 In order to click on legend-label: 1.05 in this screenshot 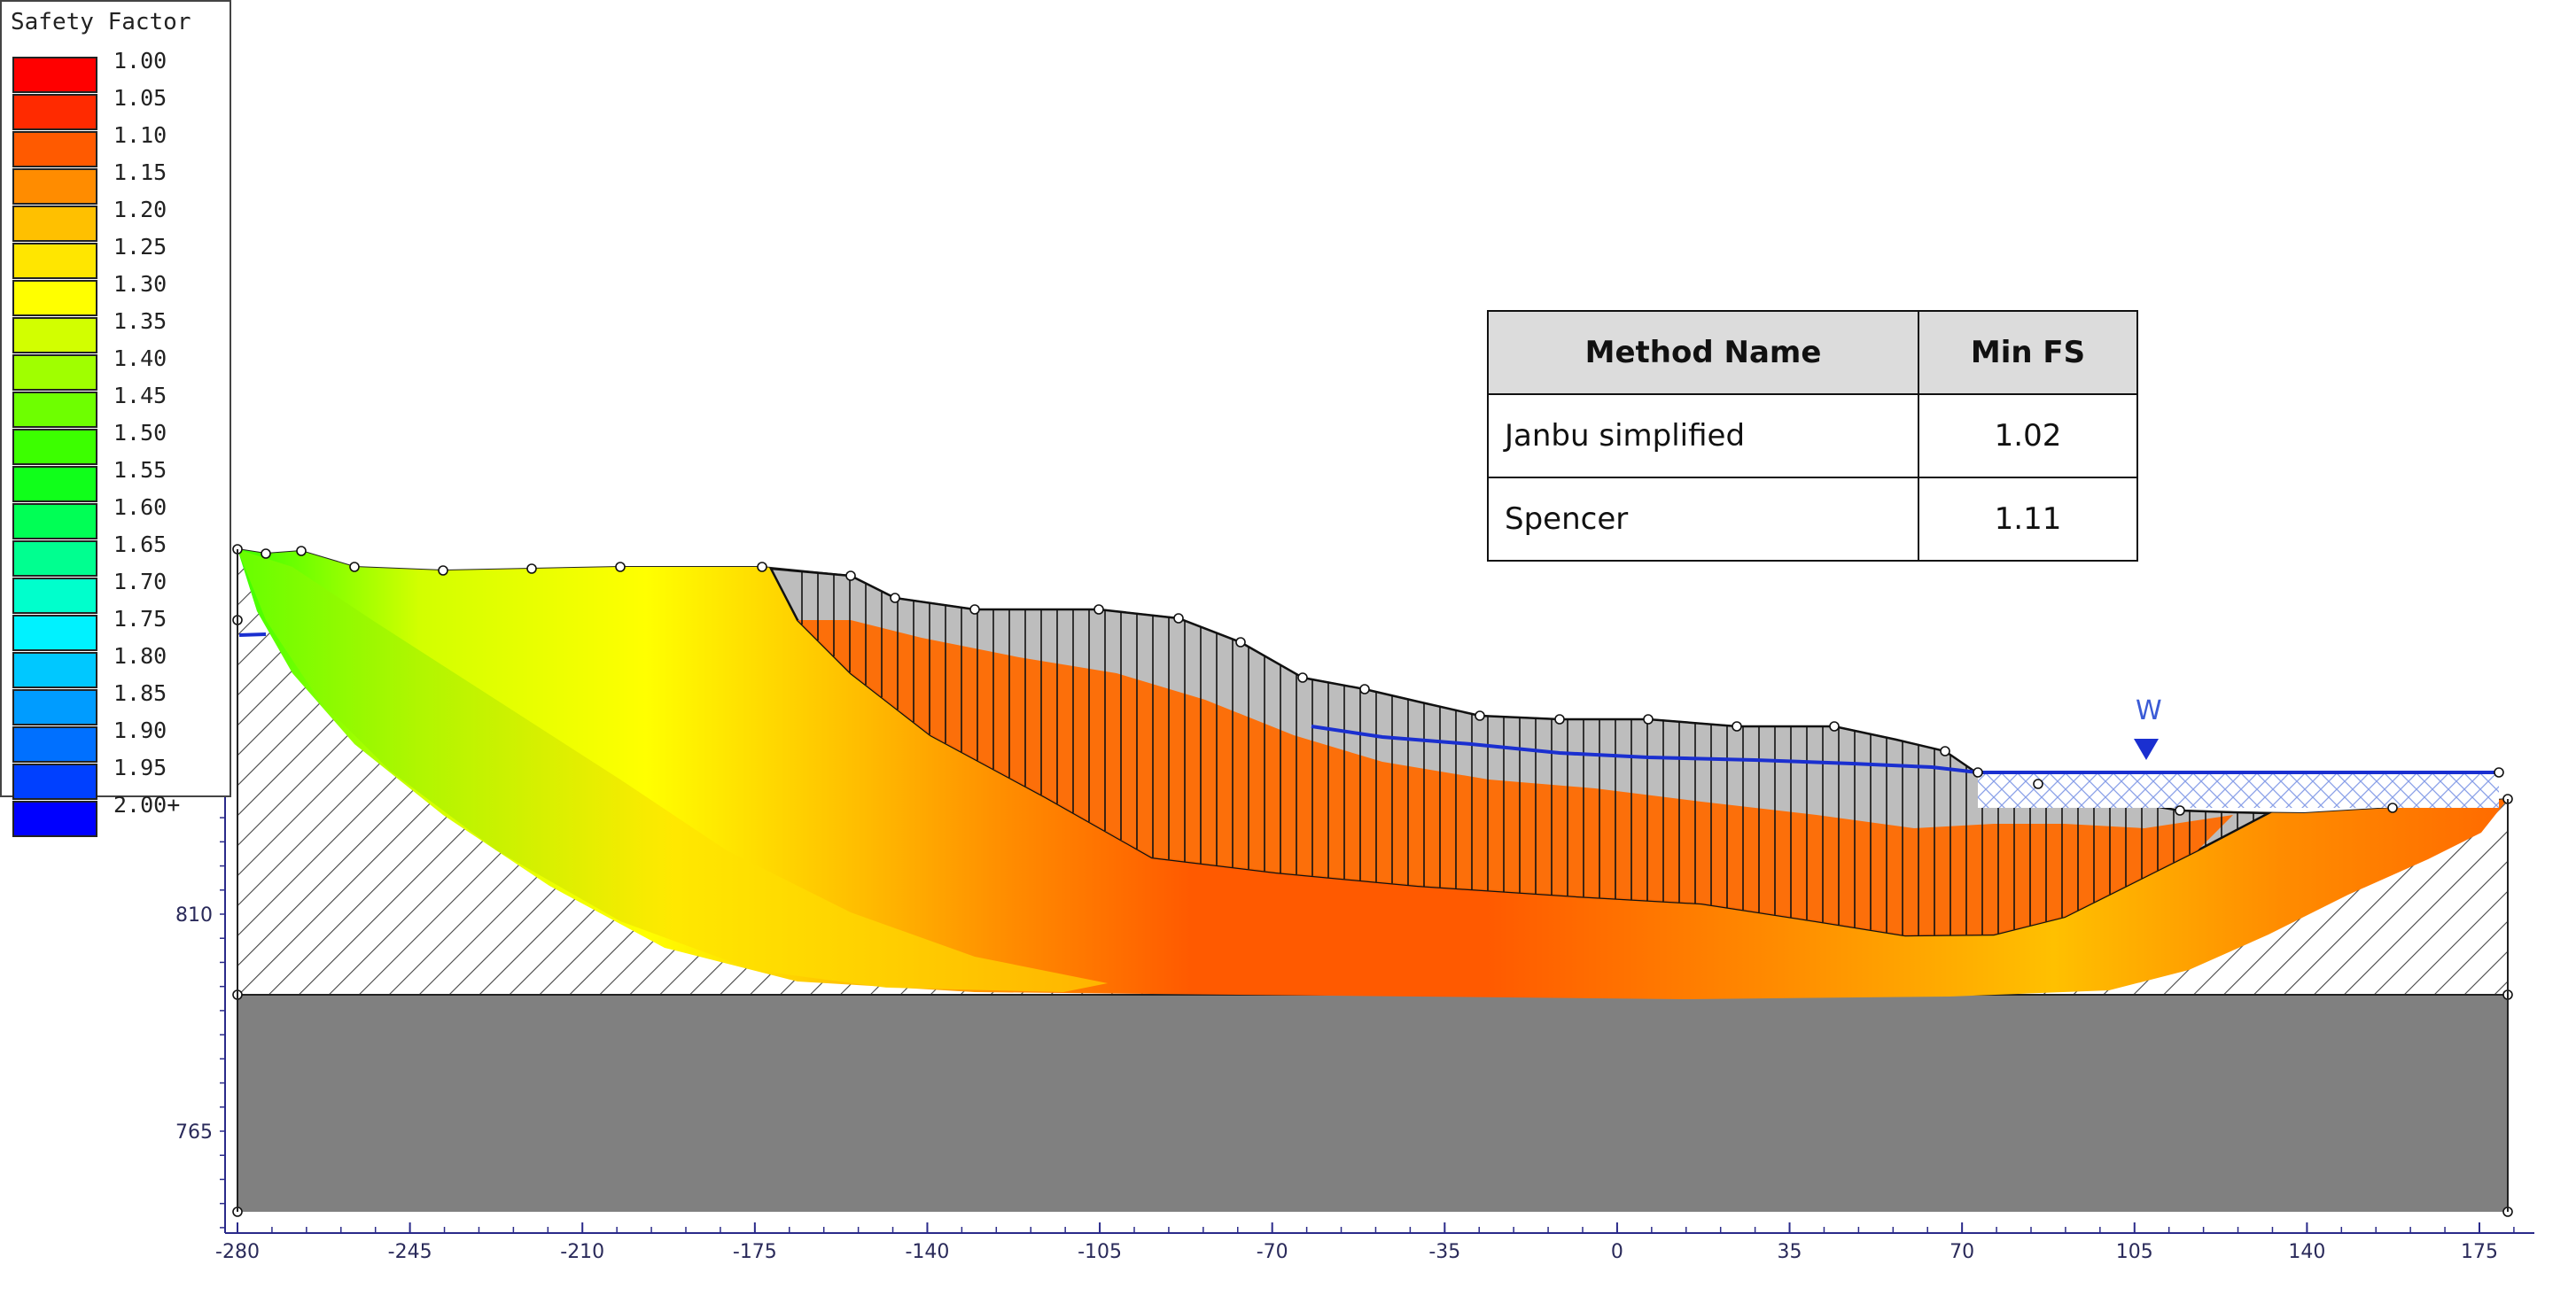, I will do `click(140, 98)`.